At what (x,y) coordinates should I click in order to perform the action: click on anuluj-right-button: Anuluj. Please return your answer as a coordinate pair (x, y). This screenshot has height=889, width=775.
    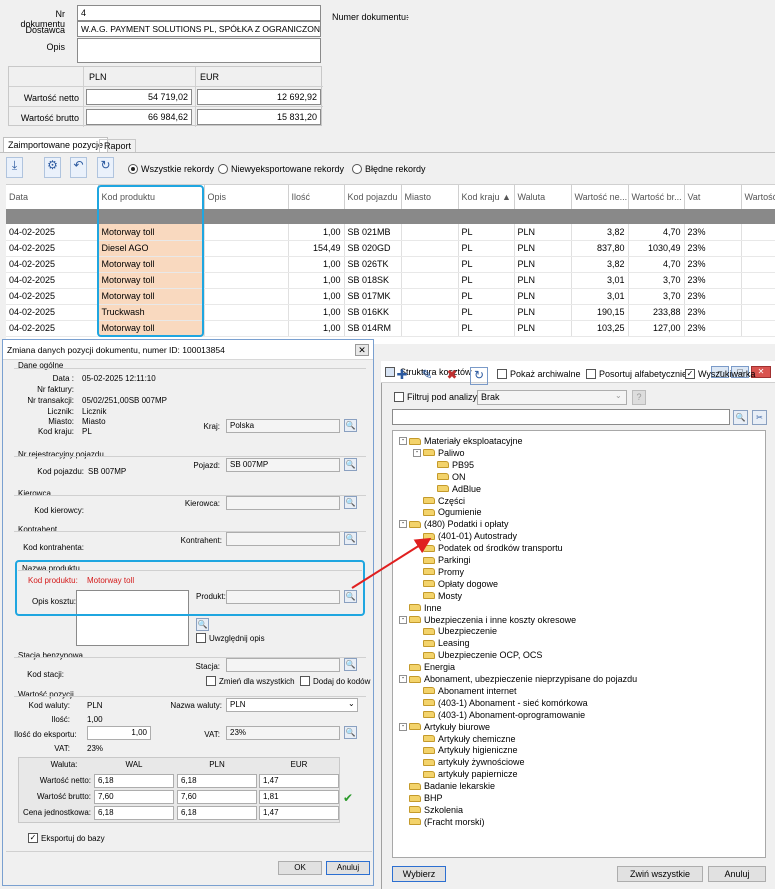
    Looking at the image, I should click on (737, 874).